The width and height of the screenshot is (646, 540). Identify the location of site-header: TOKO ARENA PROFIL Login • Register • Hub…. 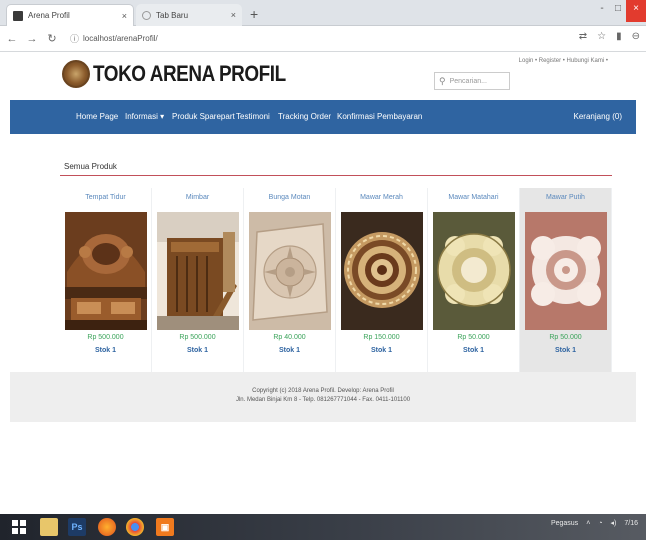
(323, 75).